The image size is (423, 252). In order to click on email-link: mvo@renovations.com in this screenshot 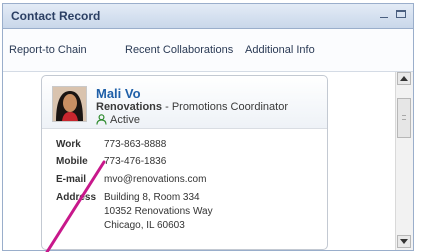, I will do `click(155, 179)`.